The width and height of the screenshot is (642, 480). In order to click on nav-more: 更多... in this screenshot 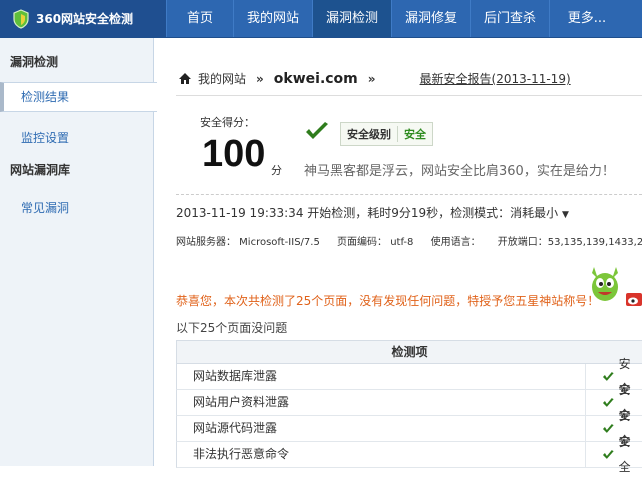, I will do `click(586, 18)`.